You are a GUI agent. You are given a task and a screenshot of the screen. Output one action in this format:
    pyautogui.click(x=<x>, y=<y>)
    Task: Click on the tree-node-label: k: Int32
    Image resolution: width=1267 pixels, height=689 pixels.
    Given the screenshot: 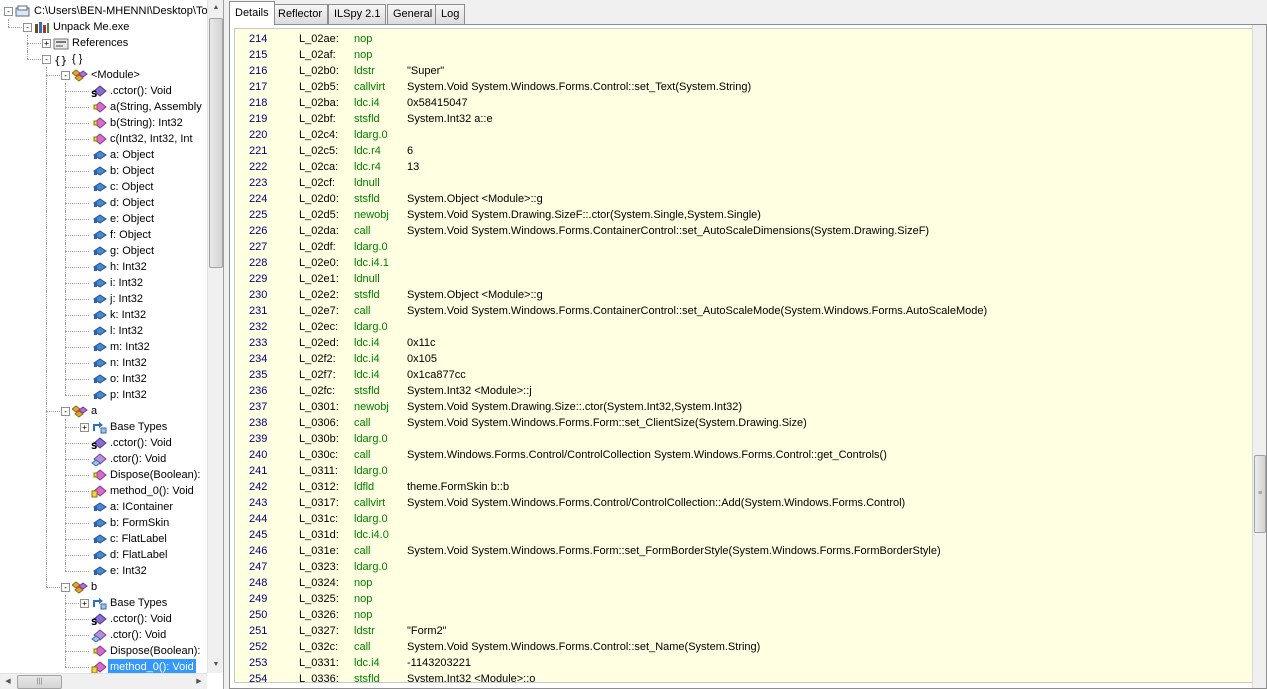 What is the action you would take?
    pyautogui.click(x=128, y=315)
    